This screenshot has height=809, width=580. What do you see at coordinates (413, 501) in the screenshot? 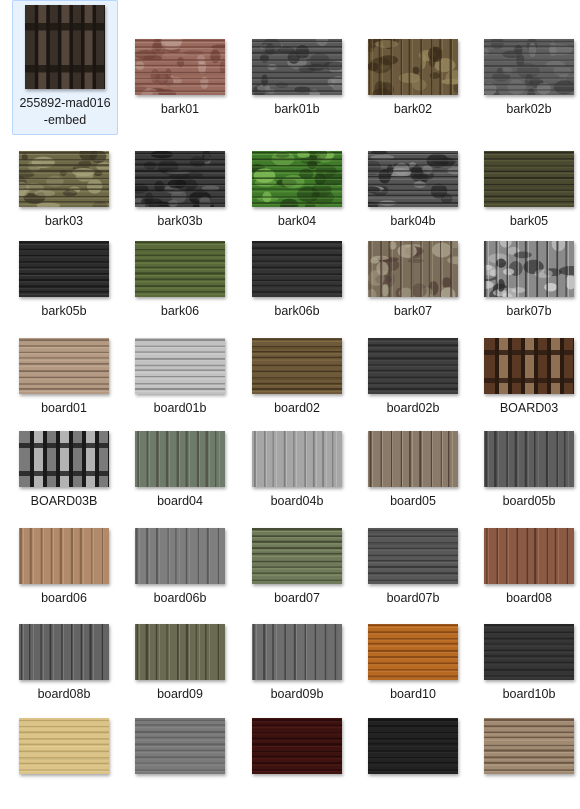
I see `file-name-label: board05` at bounding box center [413, 501].